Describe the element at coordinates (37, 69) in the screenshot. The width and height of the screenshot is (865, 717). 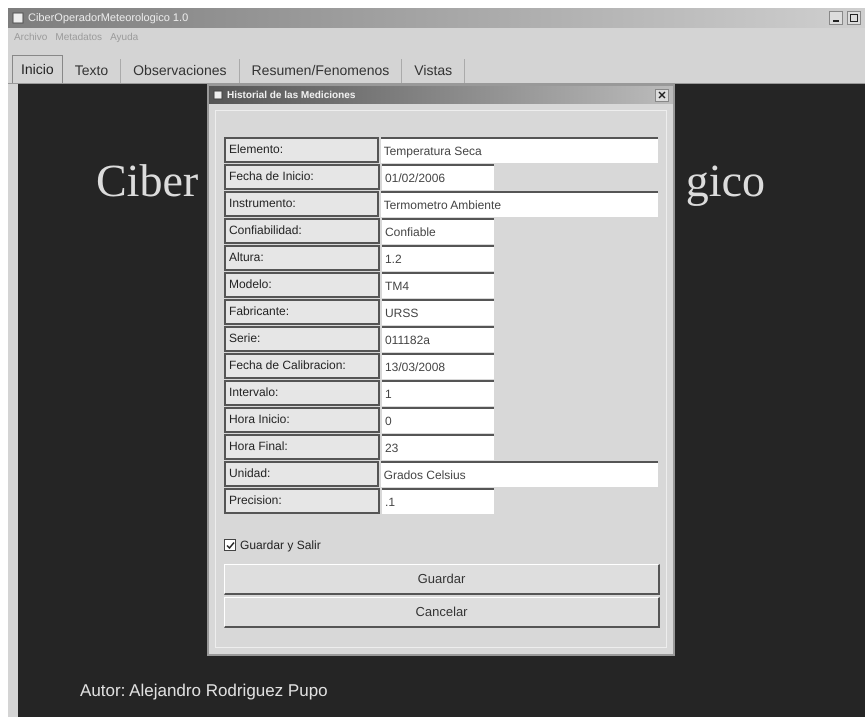
I see `tab: Inicio` at that location.